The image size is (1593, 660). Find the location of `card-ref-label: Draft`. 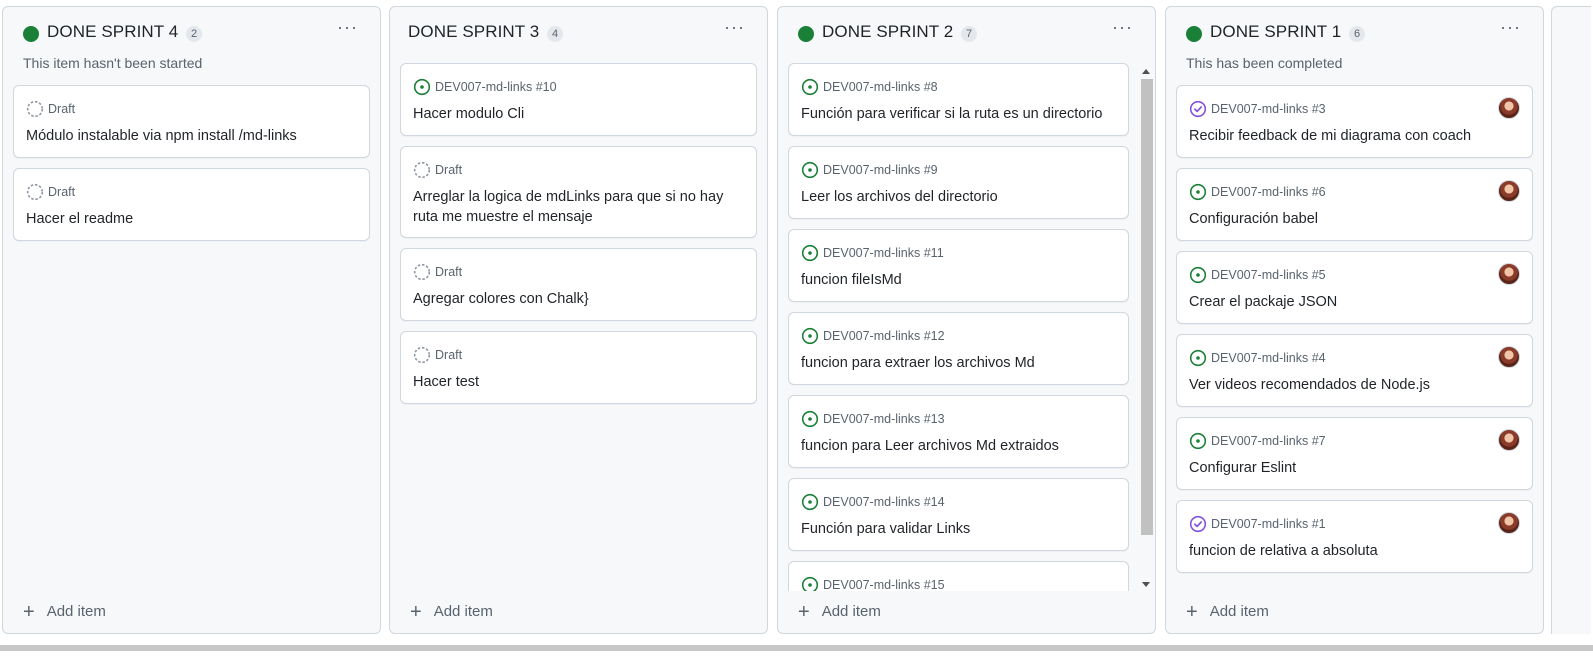

card-ref-label: Draft is located at coordinates (62, 192).